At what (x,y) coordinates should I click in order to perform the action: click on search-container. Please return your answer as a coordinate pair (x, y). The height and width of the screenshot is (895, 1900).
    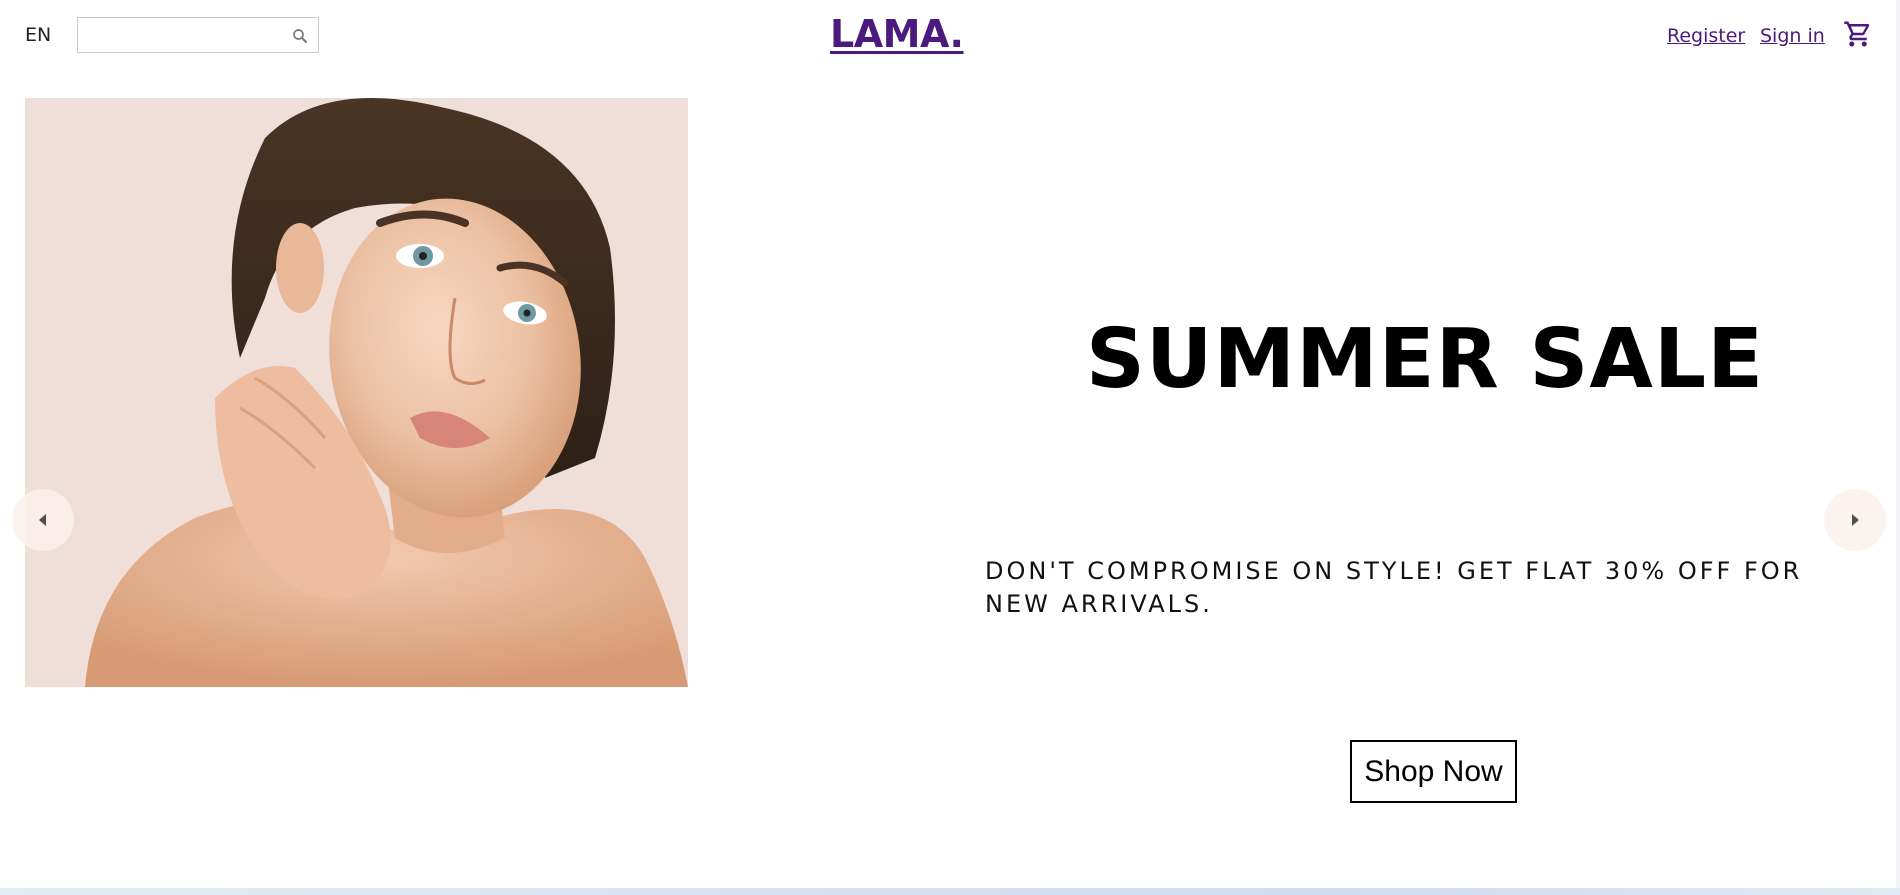
    Looking at the image, I should click on (198, 35).